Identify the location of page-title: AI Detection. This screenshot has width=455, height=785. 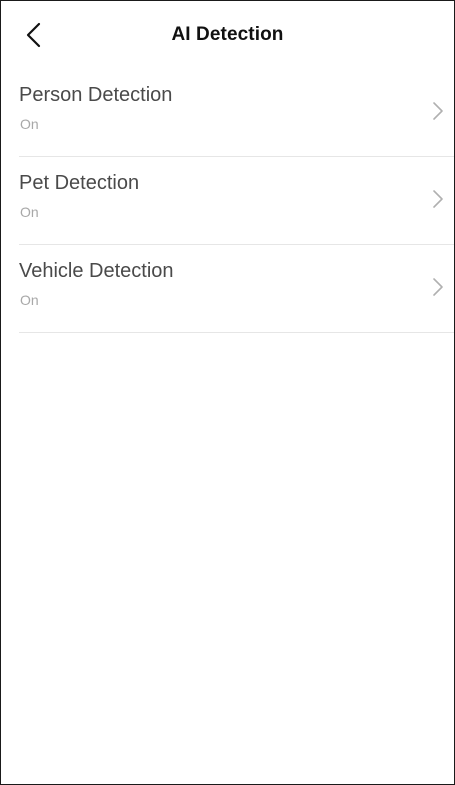
(227, 34).